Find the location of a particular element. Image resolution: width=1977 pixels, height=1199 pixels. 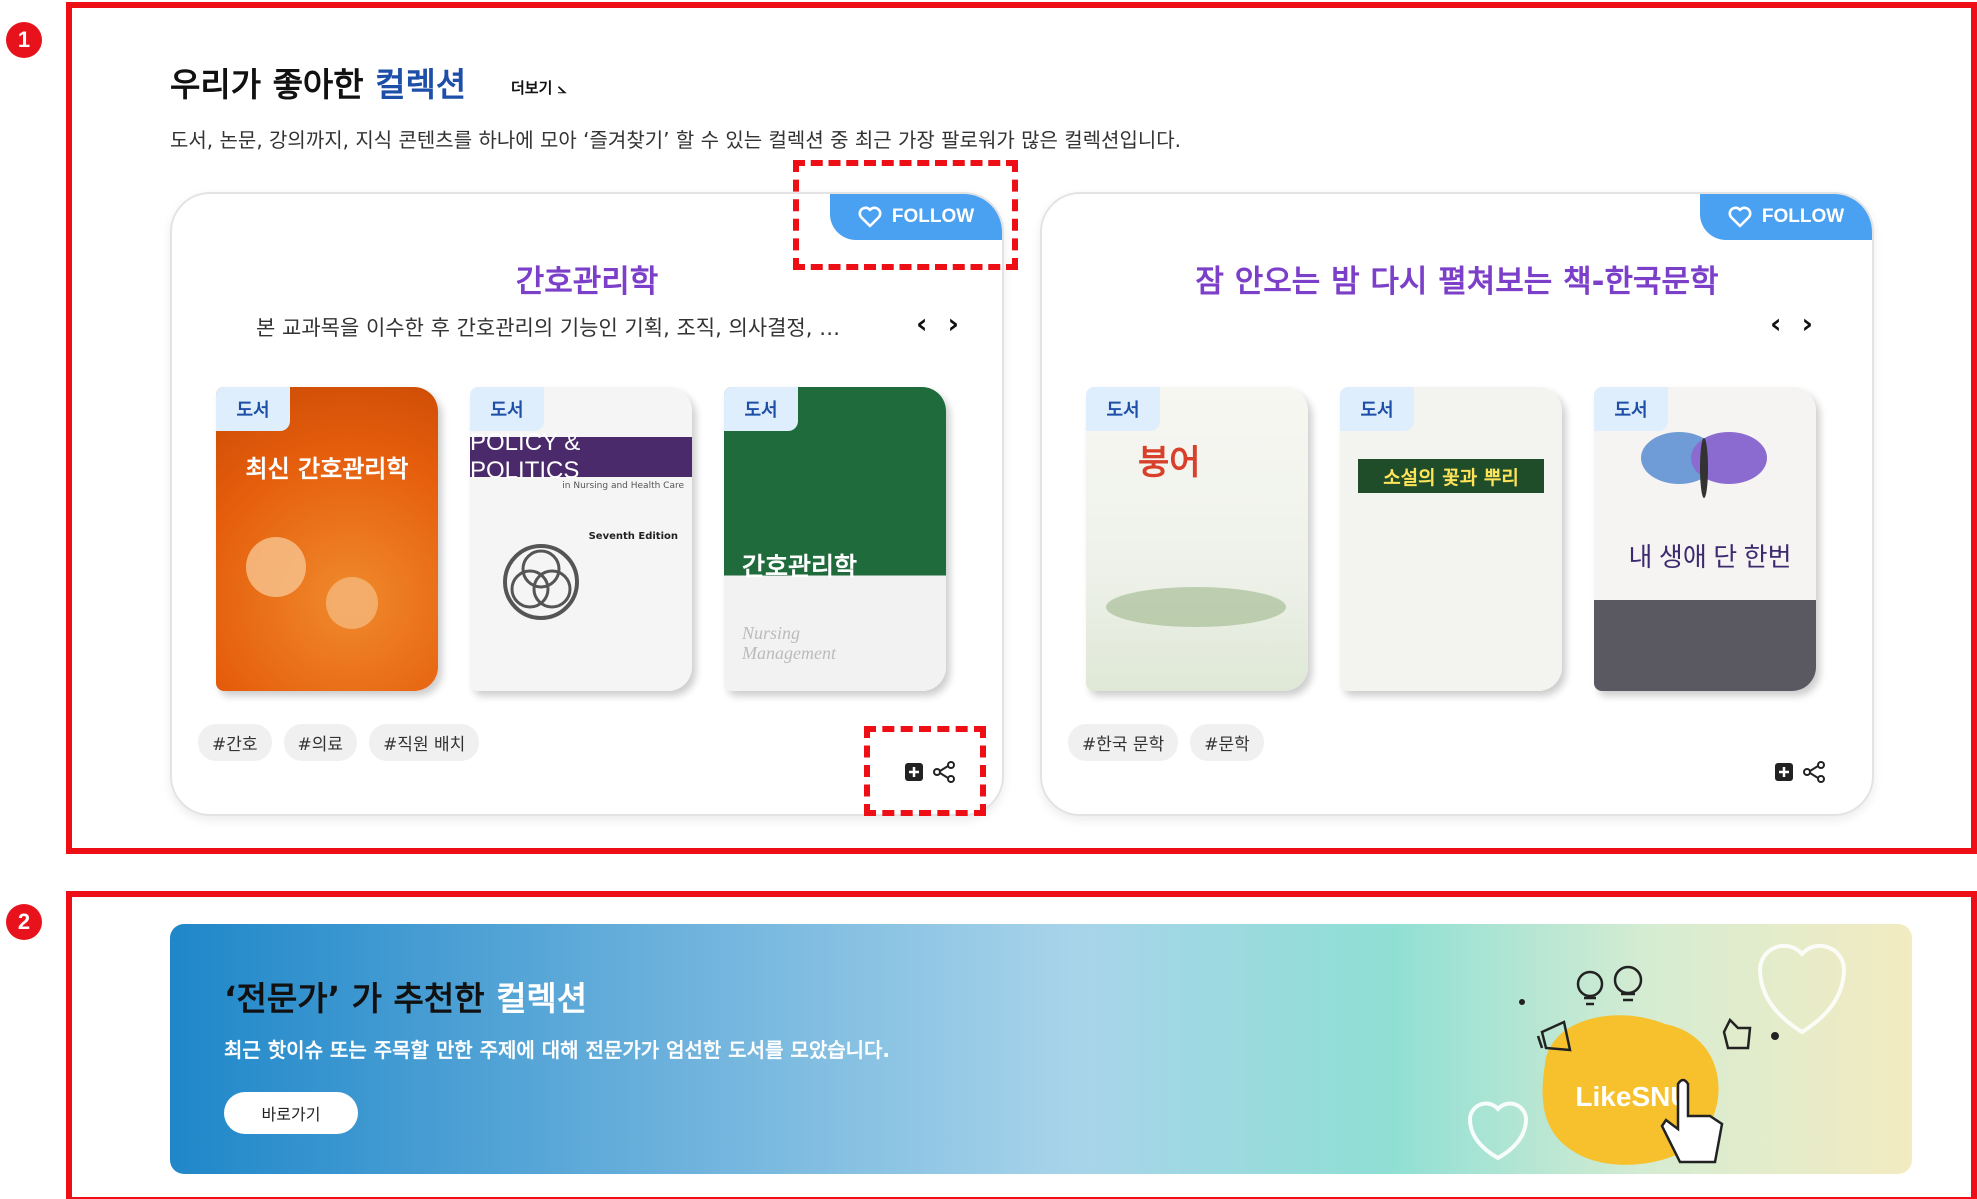

book-cover: 붕어 is located at coordinates (1197, 539).